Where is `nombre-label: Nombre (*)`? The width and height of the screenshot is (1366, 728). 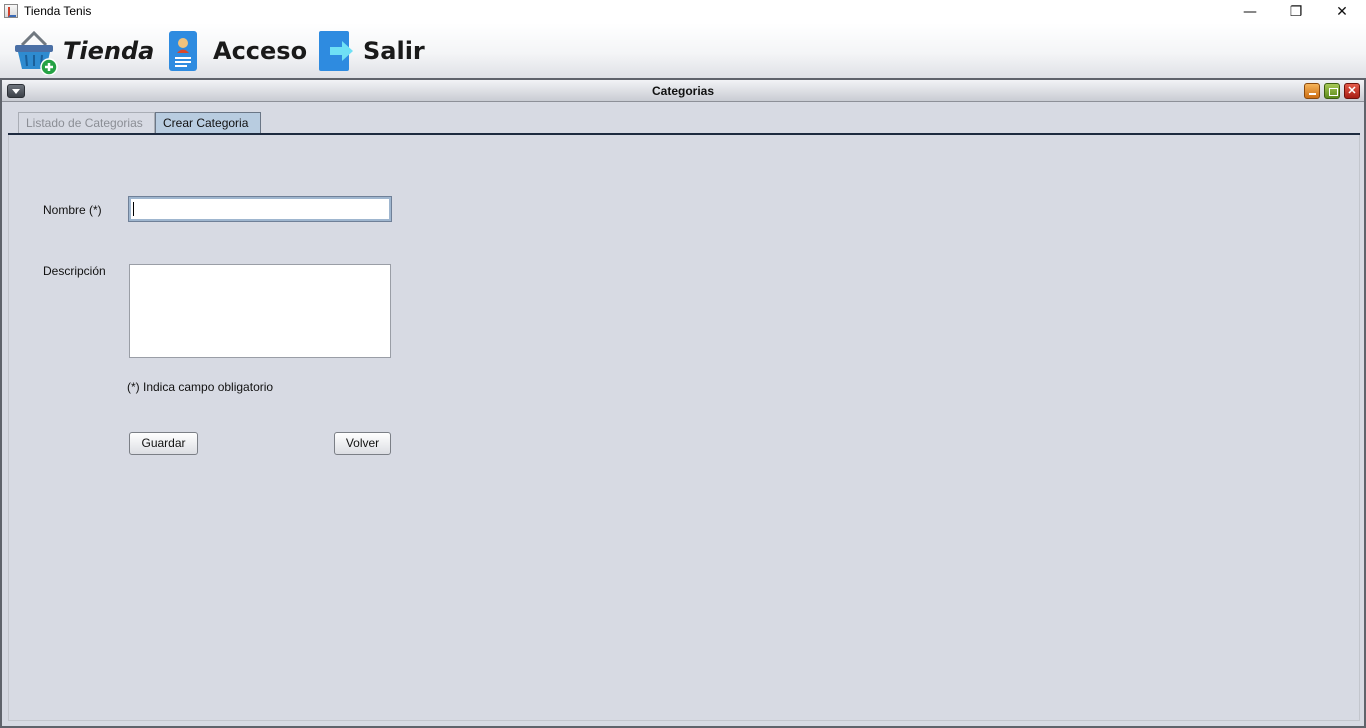
nombre-label: Nombre (*) is located at coordinates (72, 210).